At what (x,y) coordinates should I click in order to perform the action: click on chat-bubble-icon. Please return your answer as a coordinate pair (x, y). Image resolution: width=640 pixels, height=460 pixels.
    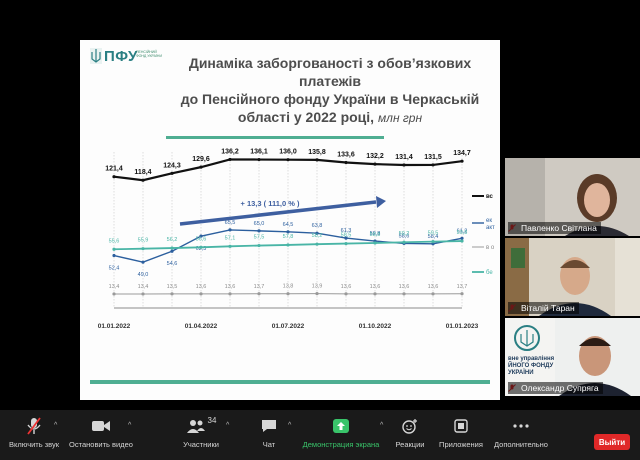
    Looking at the image, I should click on (269, 426).